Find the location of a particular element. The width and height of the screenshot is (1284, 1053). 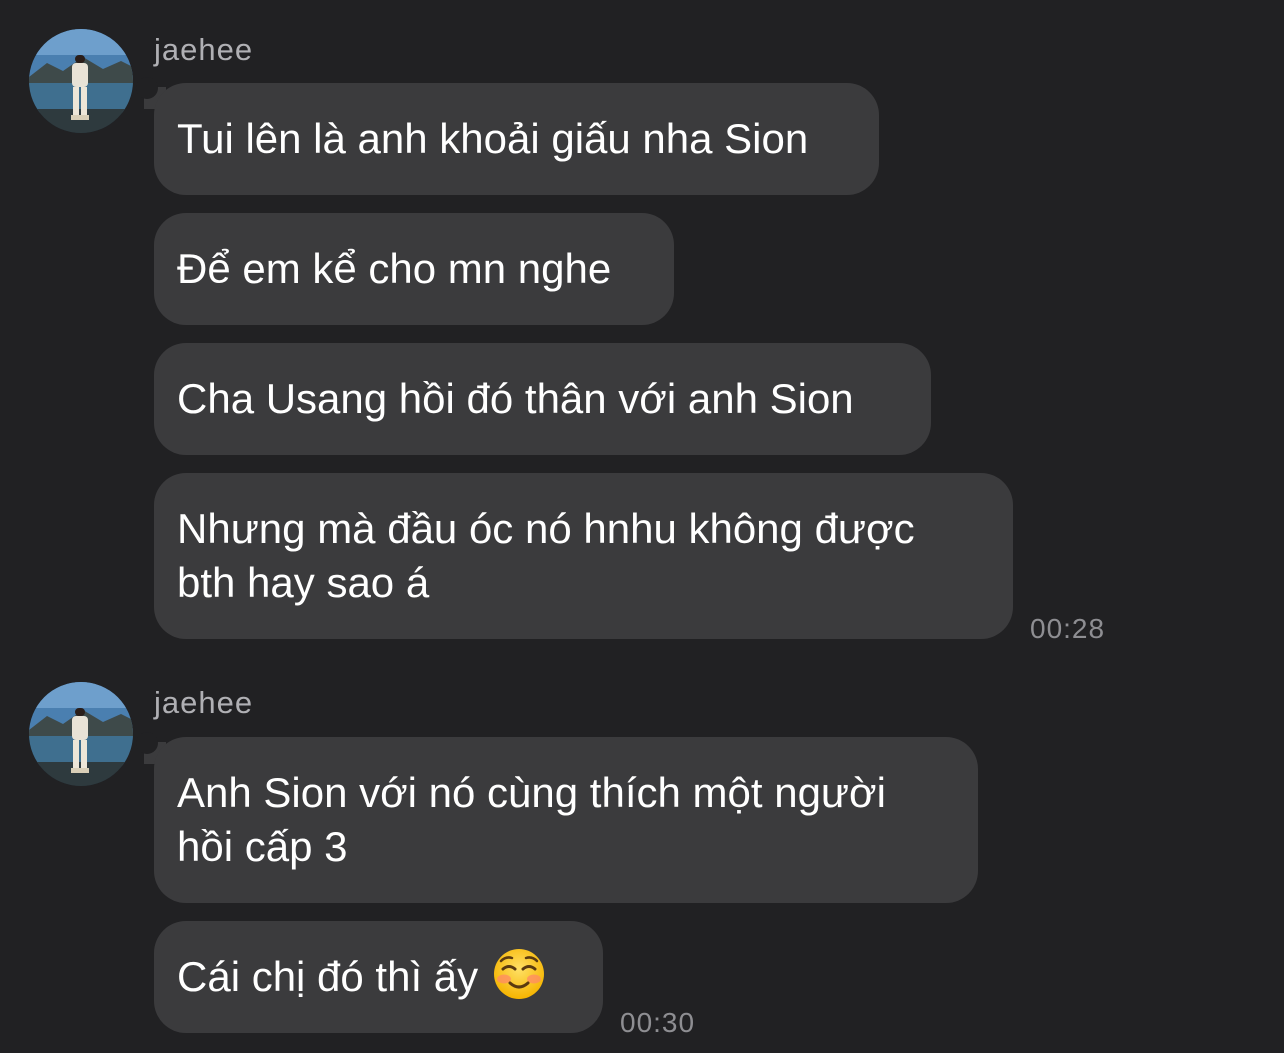

message-text: Cha Usang hồi đó thân với anh Sion is located at coordinates (515, 398).